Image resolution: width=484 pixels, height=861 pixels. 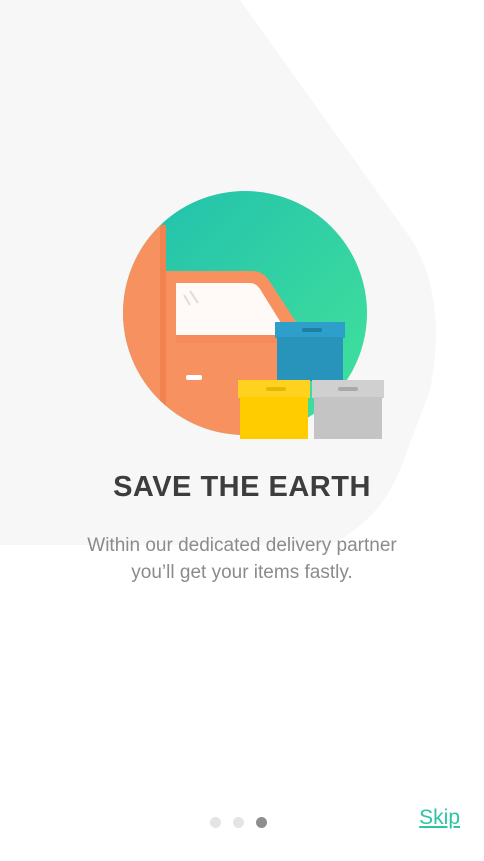 What do you see at coordinates (242, 572) in the screenshot?
I see `description-line-2: you’ll get your items fastly.` at bounding box center [242, 572].